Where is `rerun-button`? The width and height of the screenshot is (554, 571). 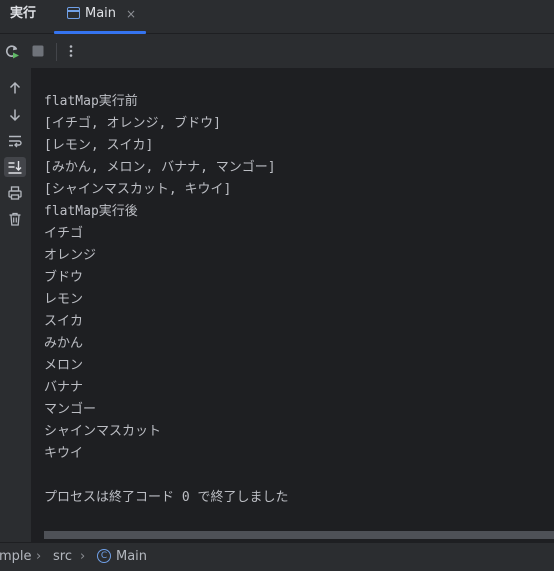 rerun-button is located at coordinates (12, 51).